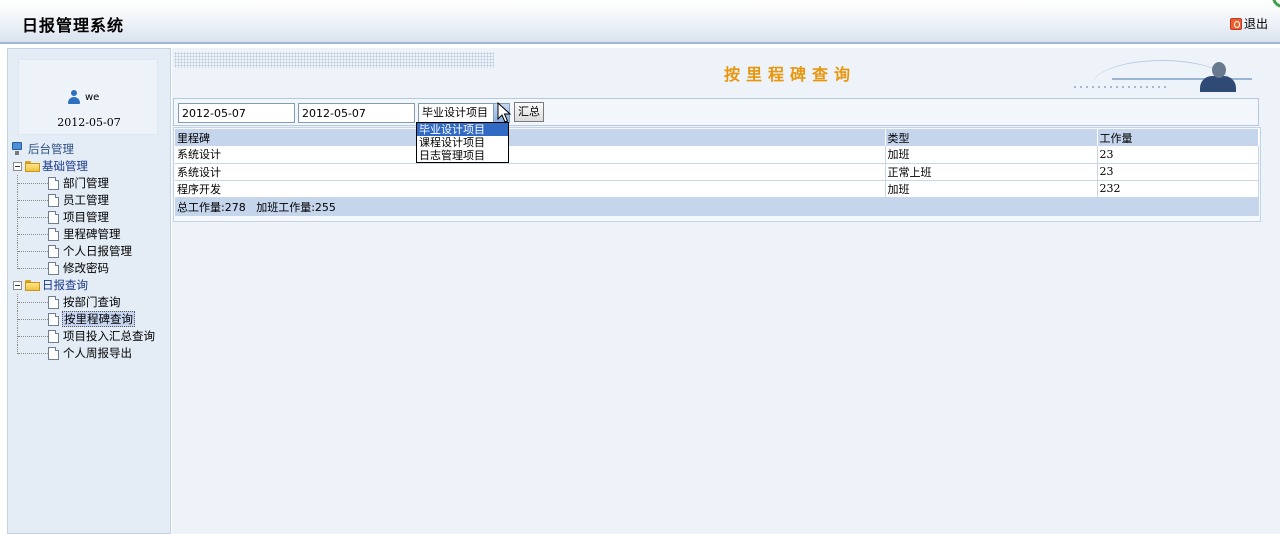 The image size is (1280, 534). I want to click on cell-workload: 232, so click(1178, 189).